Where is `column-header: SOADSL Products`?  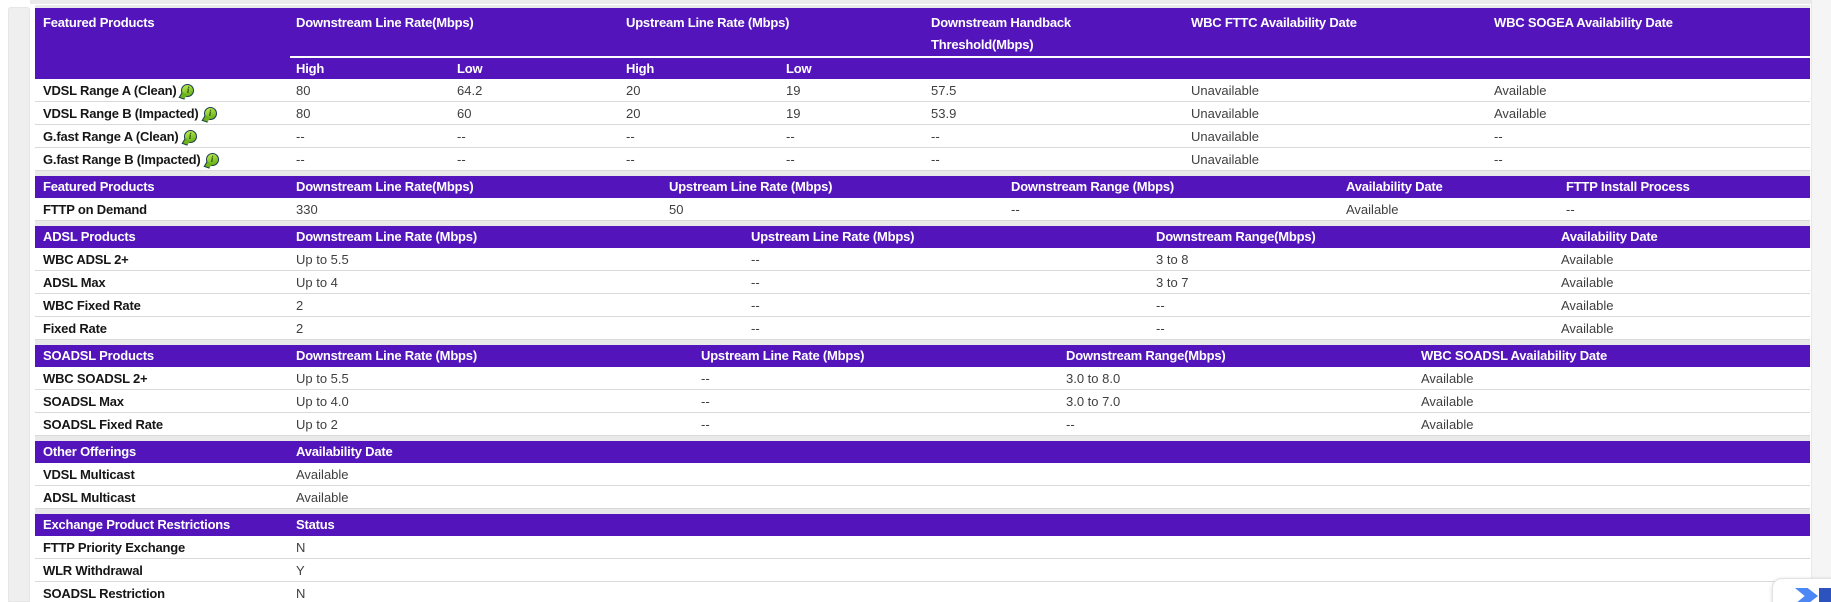 column-header: SOADSL Products is located at coordinates (98, 355).